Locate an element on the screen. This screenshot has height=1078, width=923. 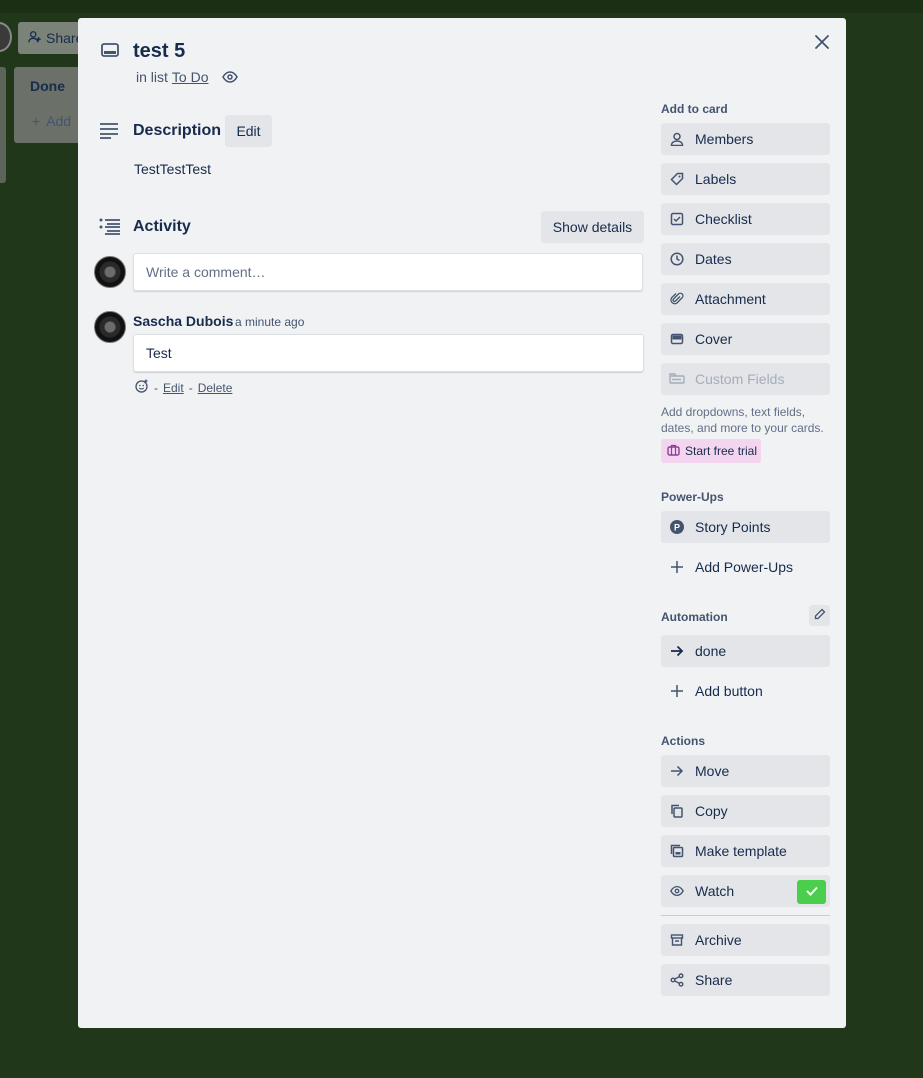
checklist-button: Checklist is located at coordinates (745, 219).